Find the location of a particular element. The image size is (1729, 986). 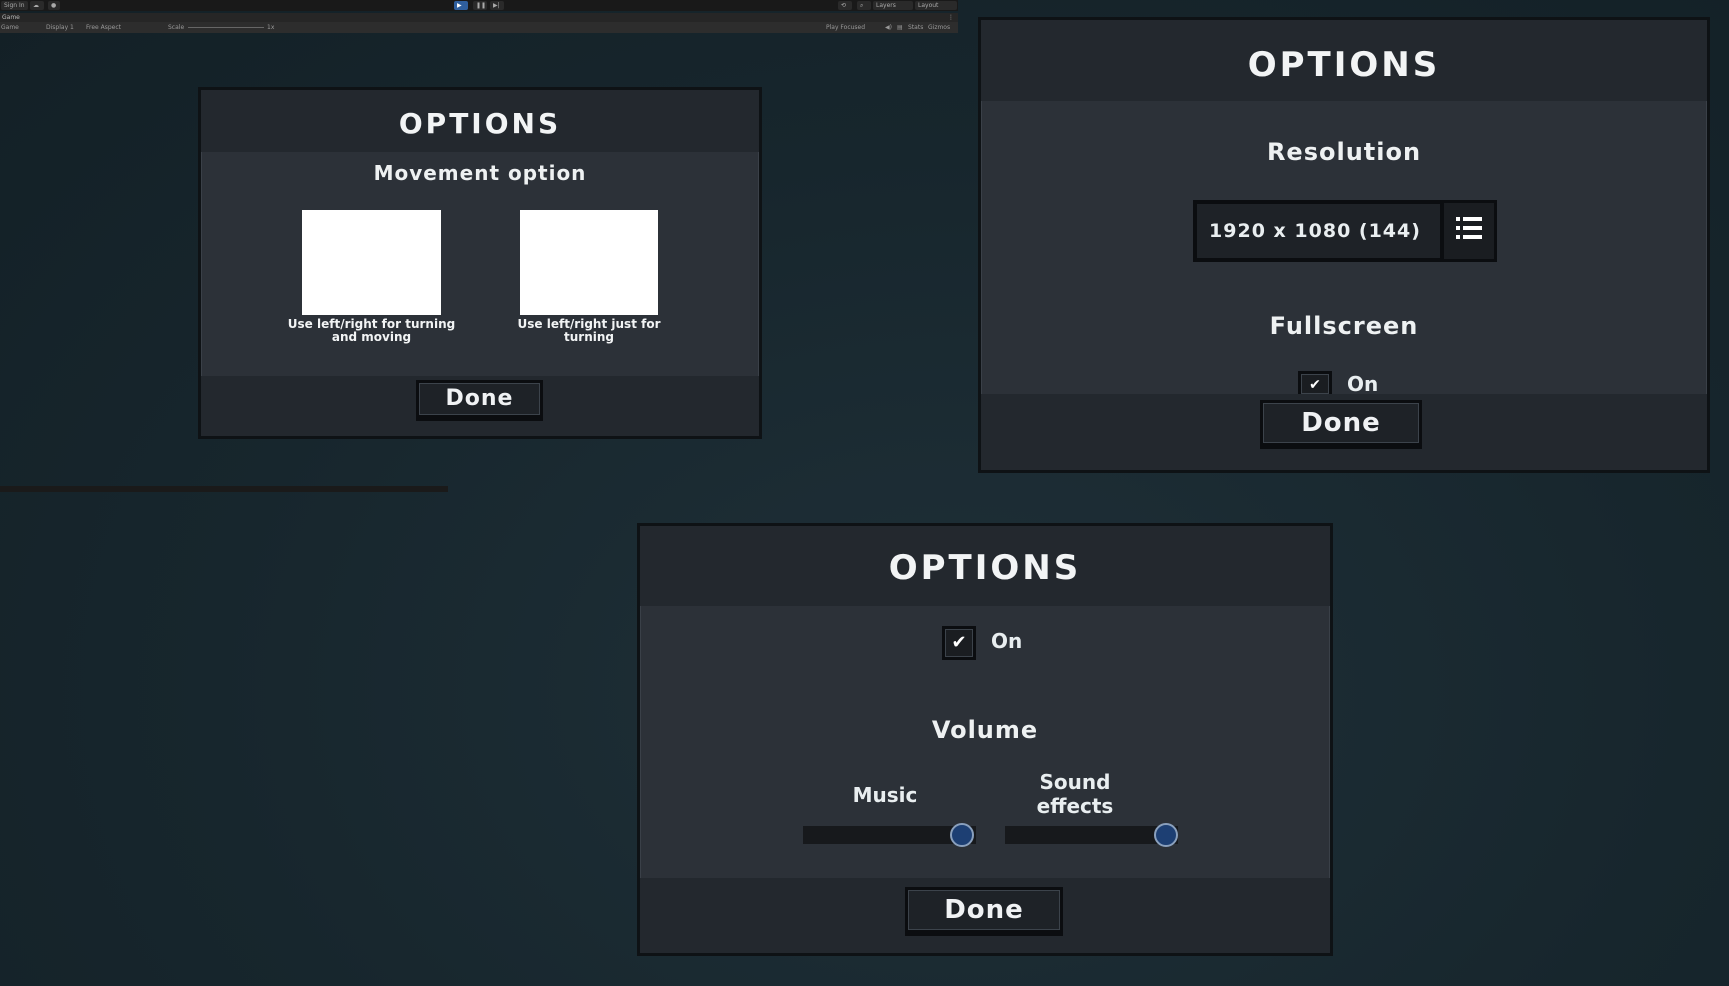

movement-option-b-tile is located at coordinates (589, 262).